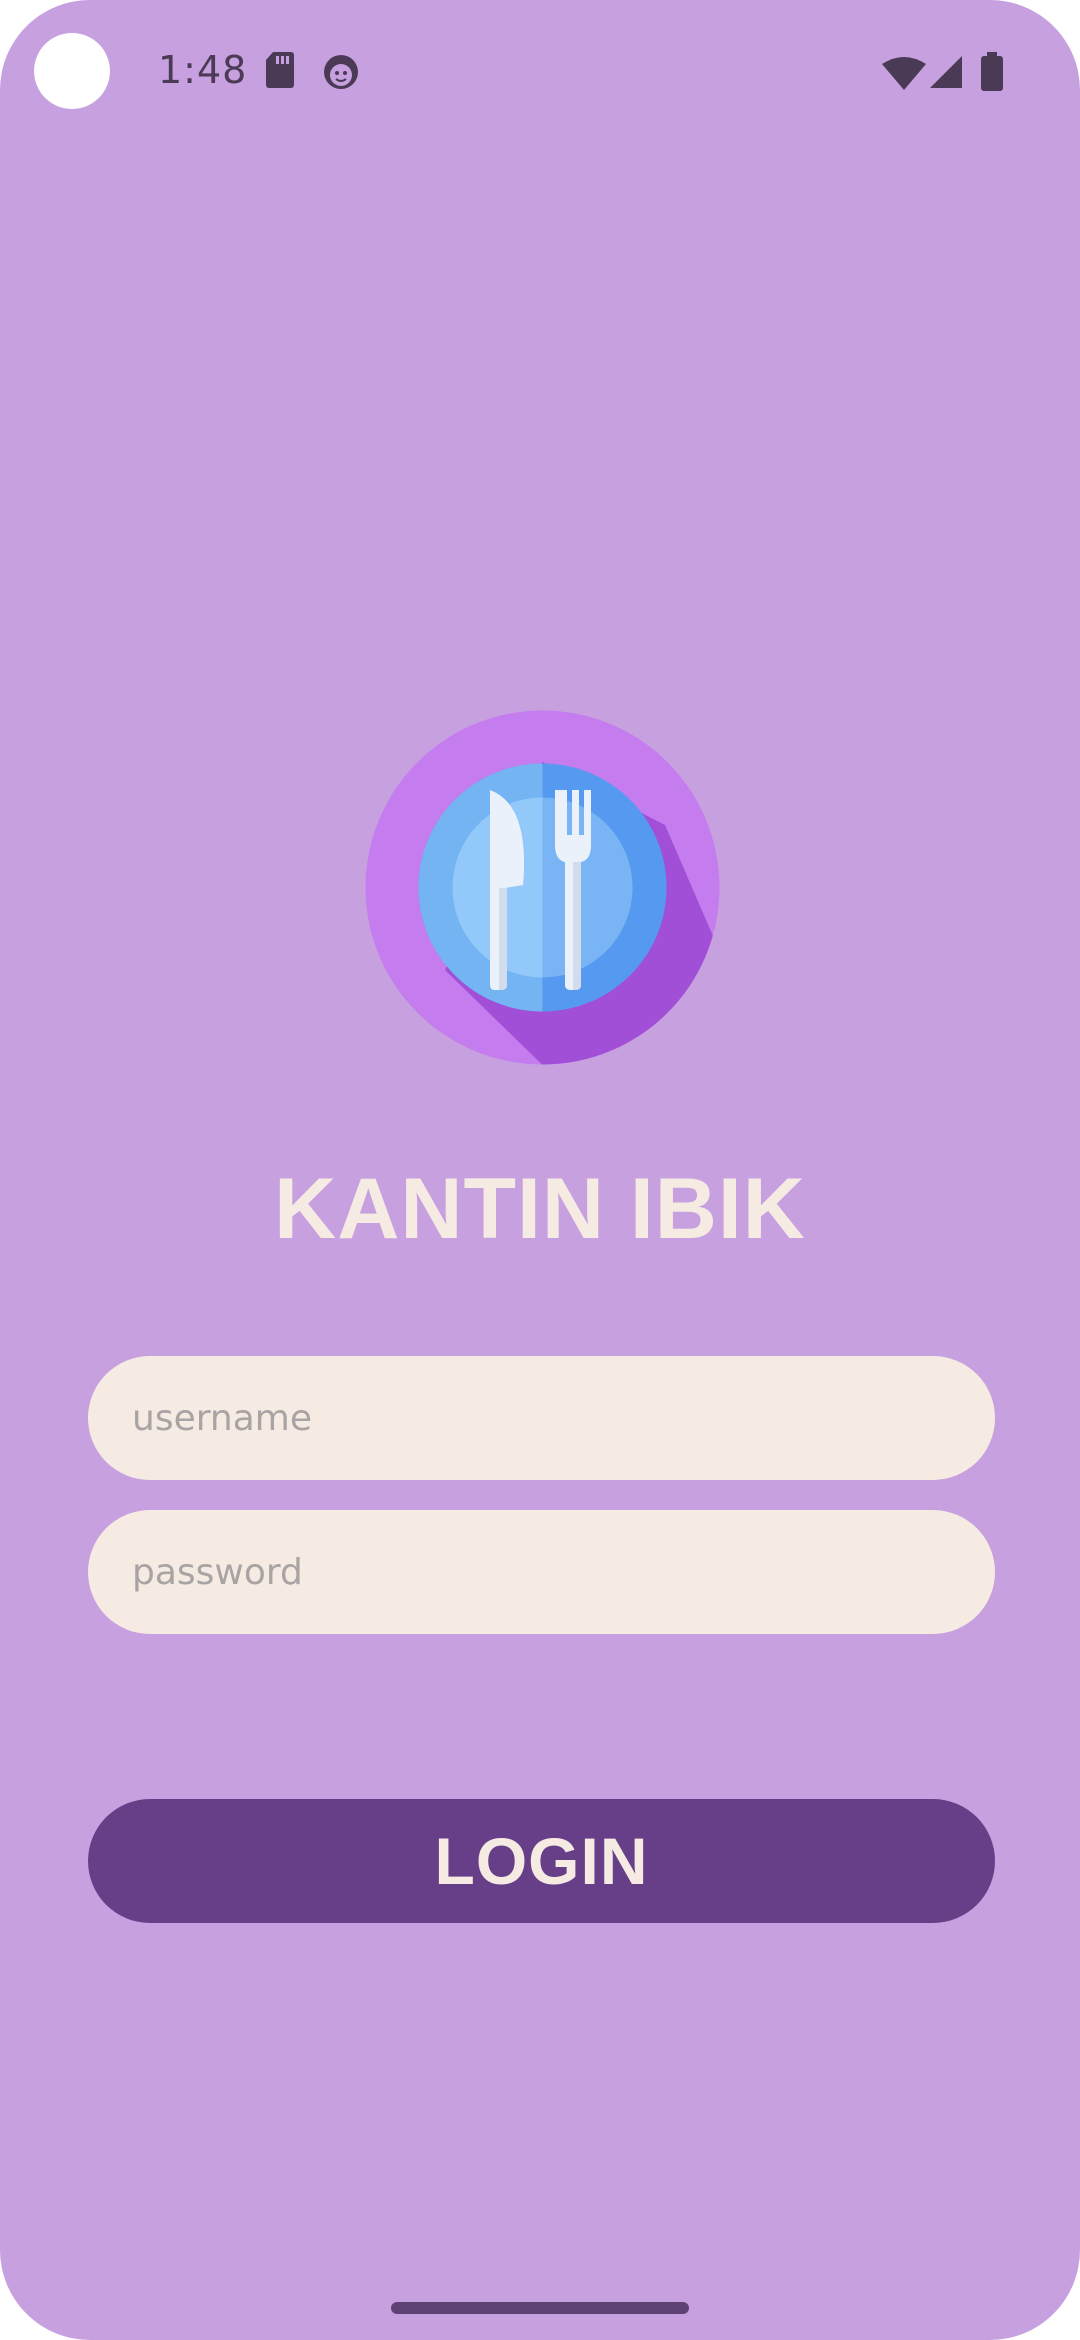 Image resolution: width=1080 pixels, height=2340 pixels. What do you see at coordinates (904, 73) in the screenshot?
I see `wifi-icon` at bounding box center [904, 73].